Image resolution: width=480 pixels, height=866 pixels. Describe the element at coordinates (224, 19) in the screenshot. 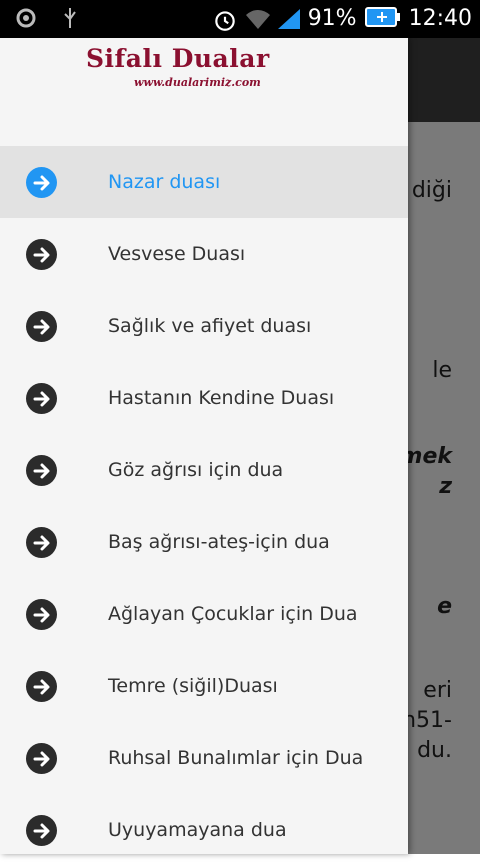

I see `alarm-icon` at that location.